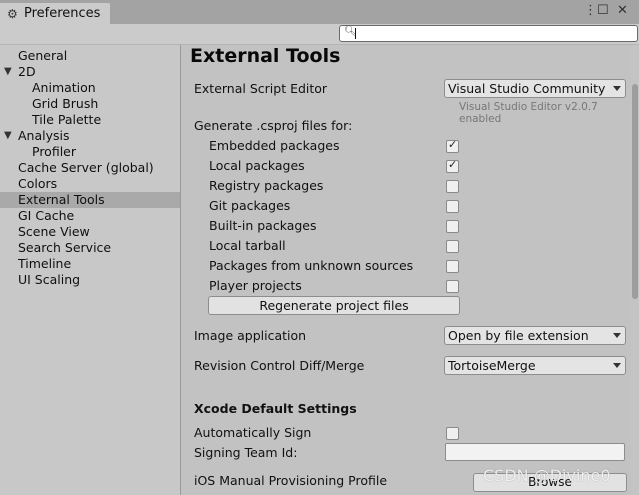 The width and height of the screenshot is (639, 495). Describe the element at coordinates (67, 119) in the screenshot. I see `sidebar-item-label: Tile Palette` at that location.